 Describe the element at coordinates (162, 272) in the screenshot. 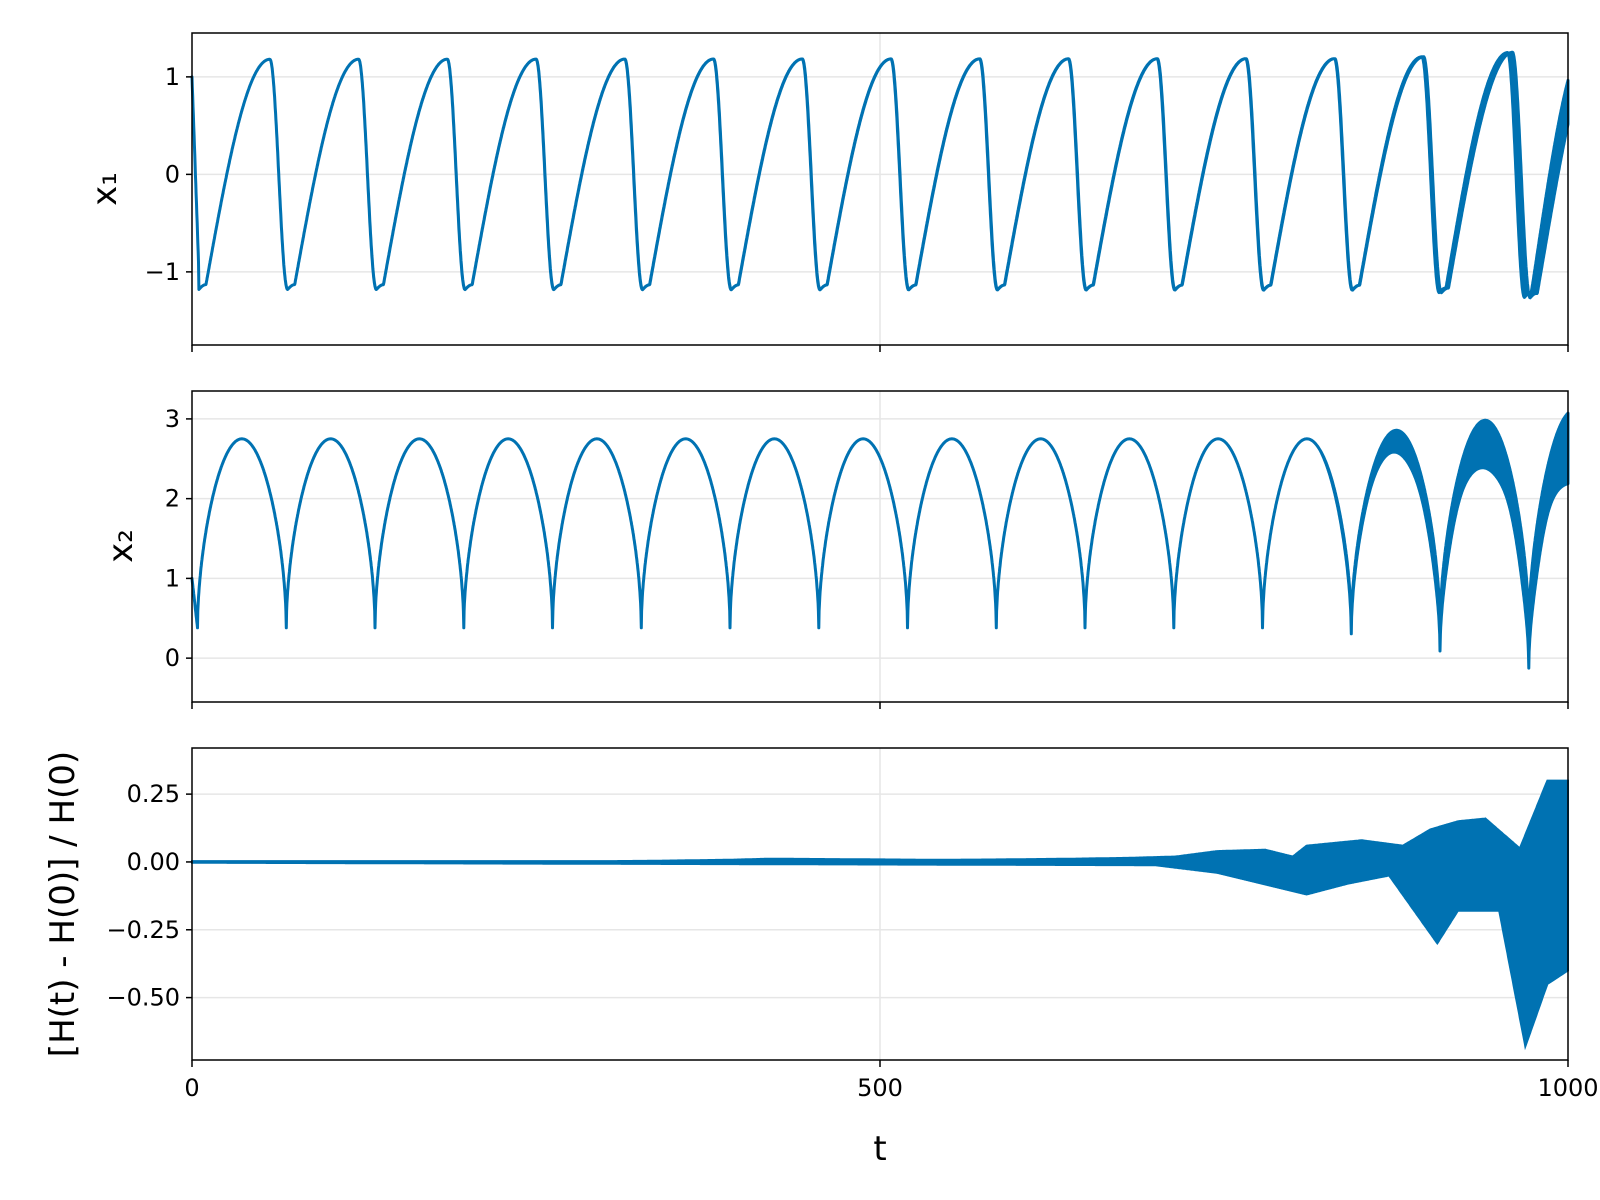

I see `y-tick-label: −1` at that location.